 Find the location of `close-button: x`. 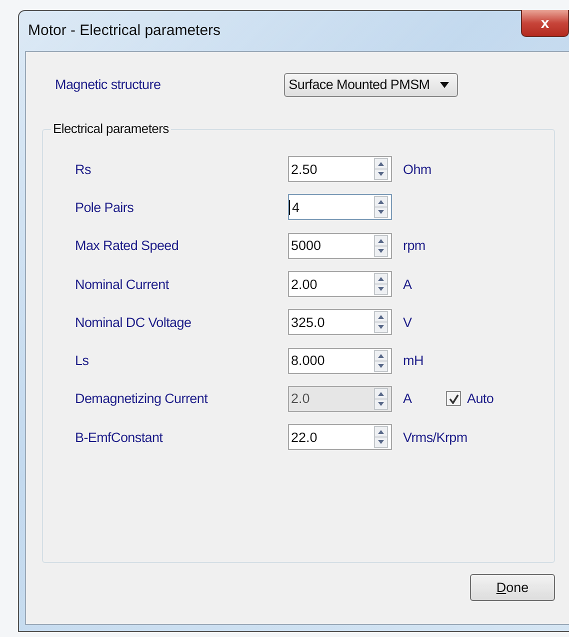

close-button: x is located at coordinates (545, 23).